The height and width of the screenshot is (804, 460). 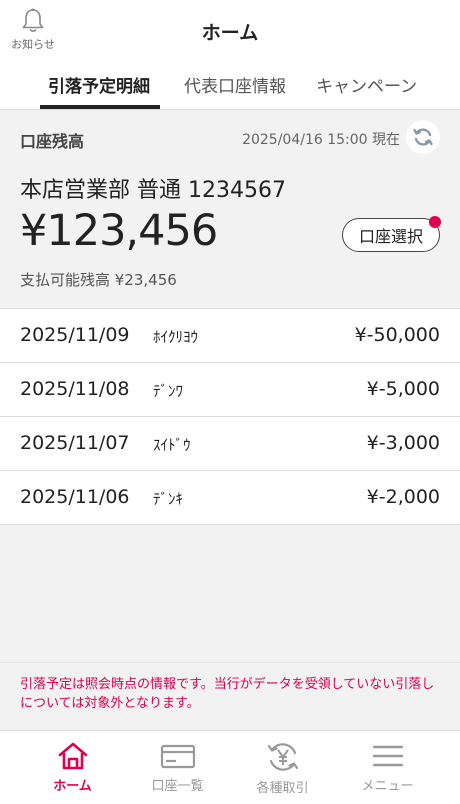 What do you see at coordinates (397, 335) in the screenshot?
I see `transaction-amount: ¥-50,000` at bounding box center [397, 335].